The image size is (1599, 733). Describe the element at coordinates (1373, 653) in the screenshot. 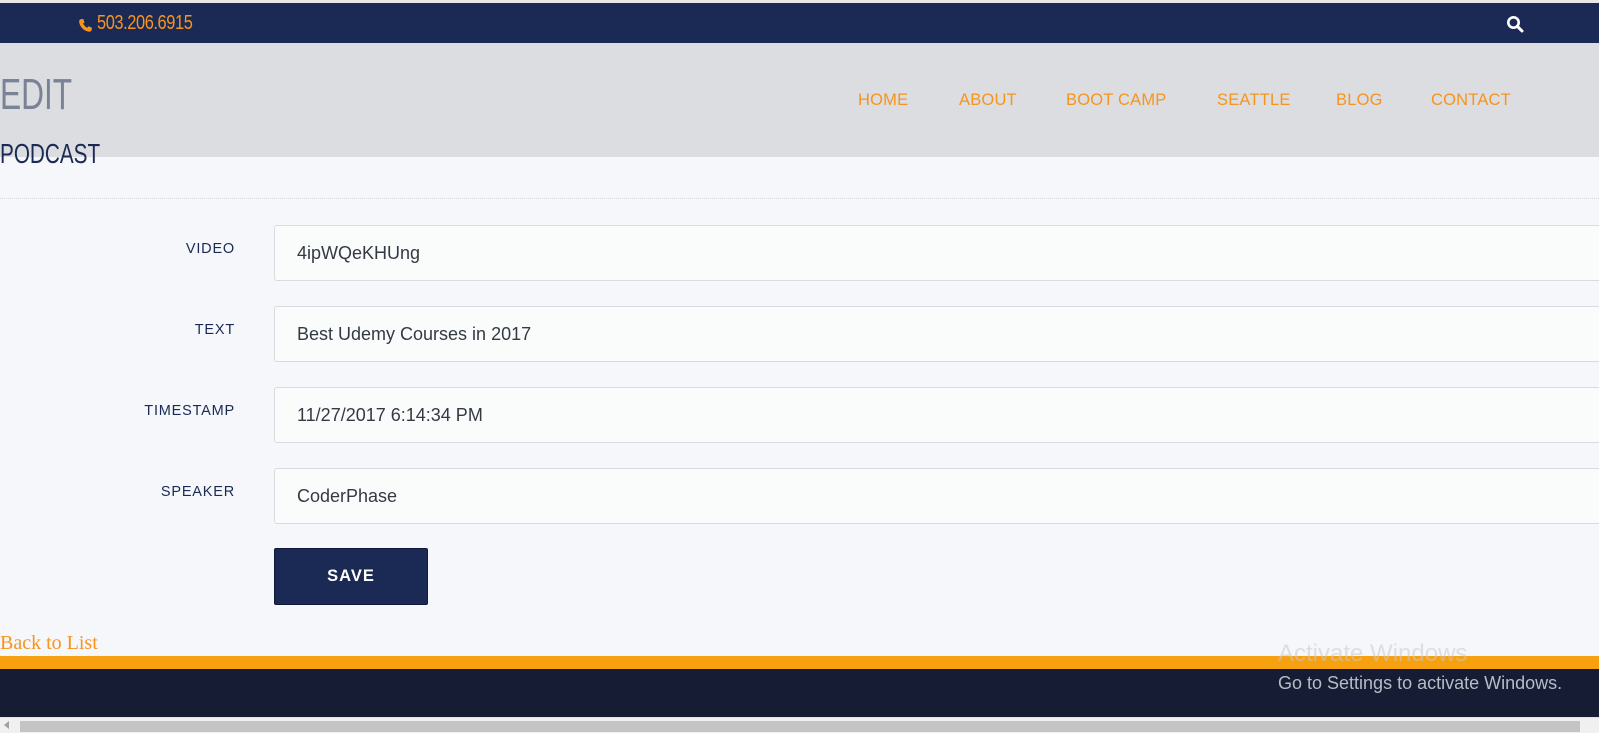

I see `windows-activation-title: Activate Windows` at that location.